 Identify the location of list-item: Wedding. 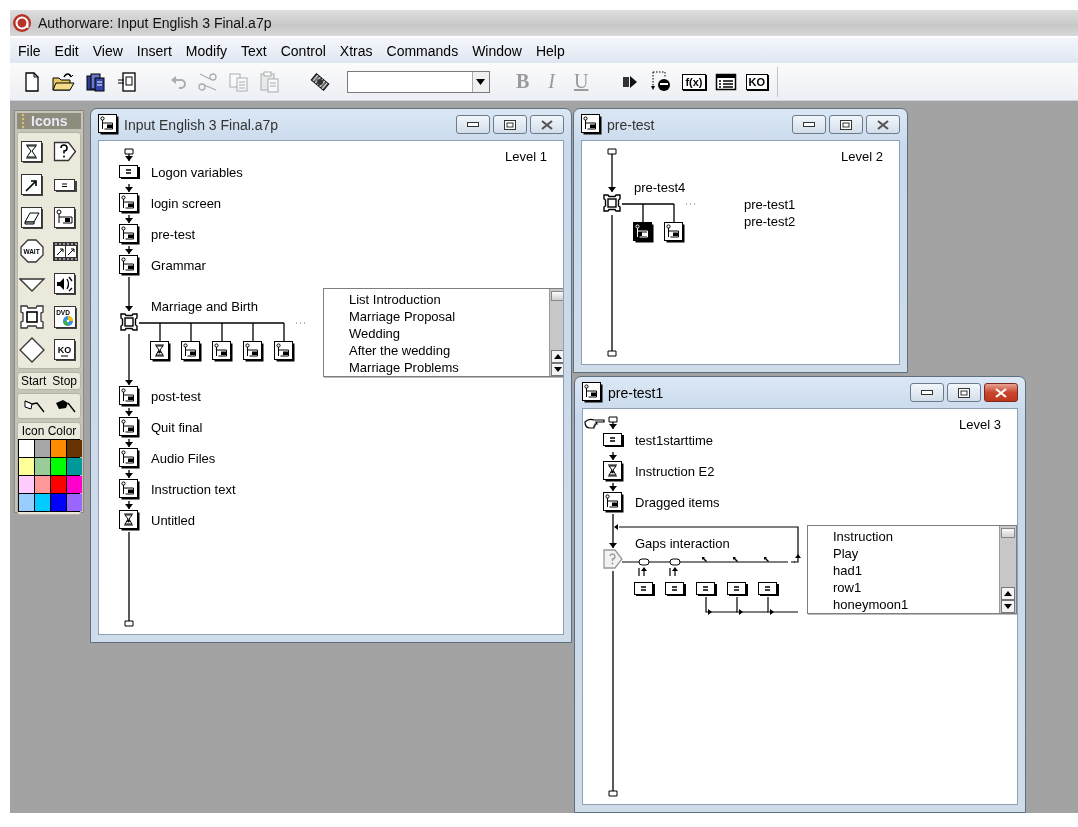
(404, 333).